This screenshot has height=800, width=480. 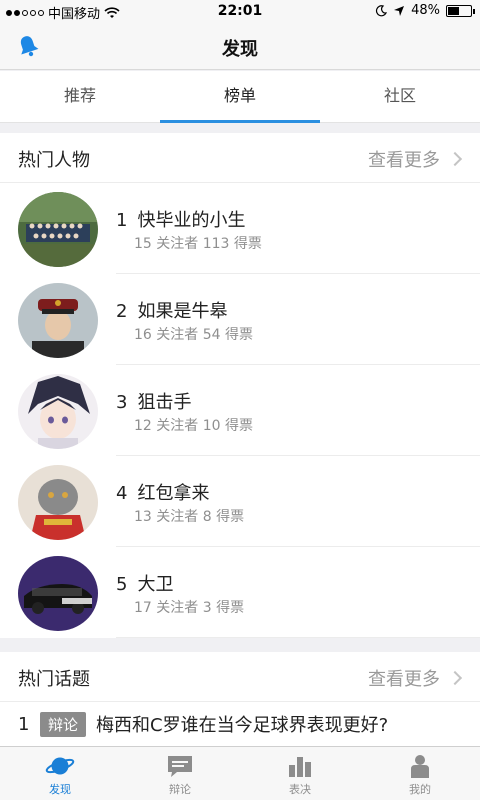 What do you see at coordinates (300, 767) in the screenshot?
I see `bar-chart-icon` at bounding box center [300, 767].